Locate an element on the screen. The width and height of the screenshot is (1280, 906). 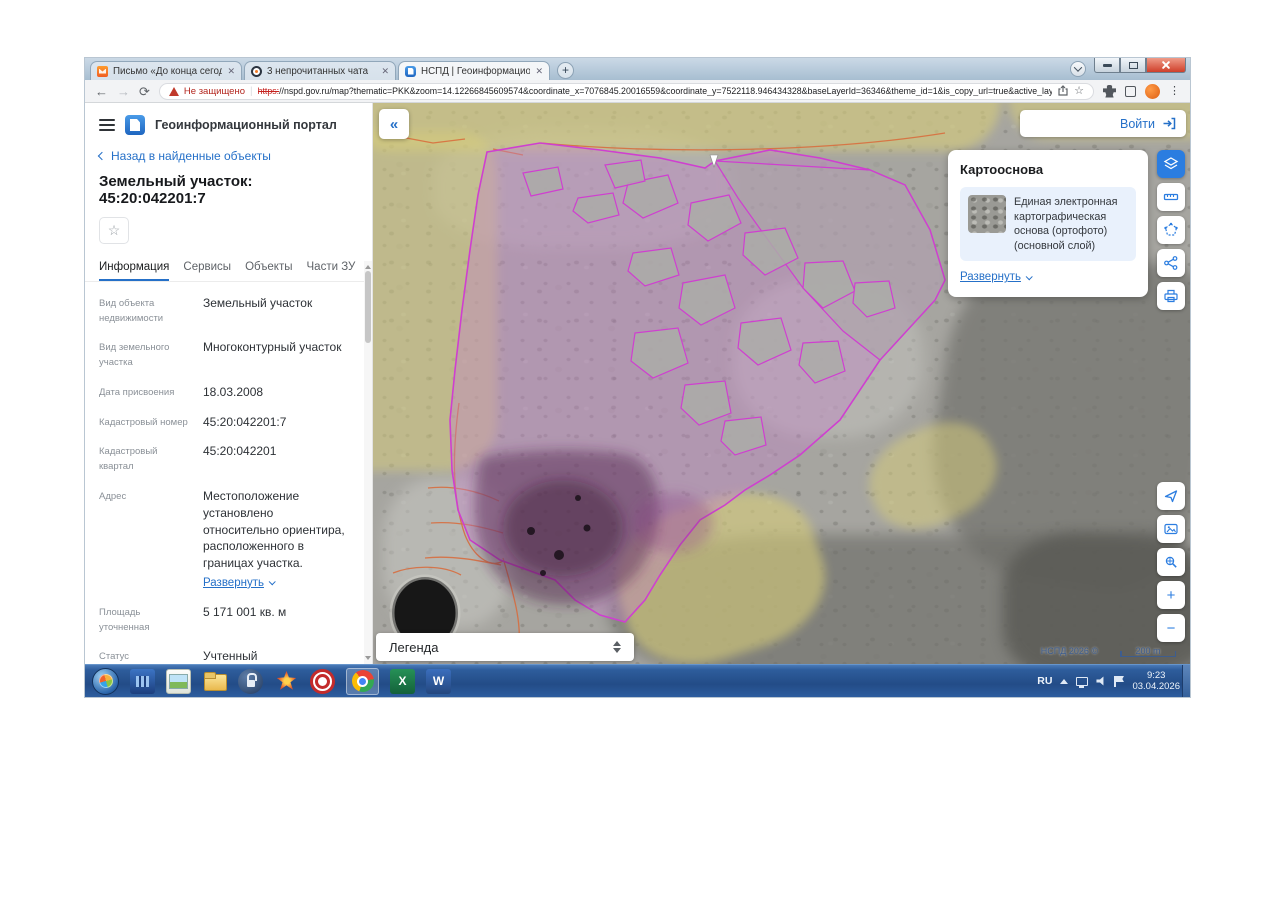
taskbar-lock-app is located at coordinates (250, 681).